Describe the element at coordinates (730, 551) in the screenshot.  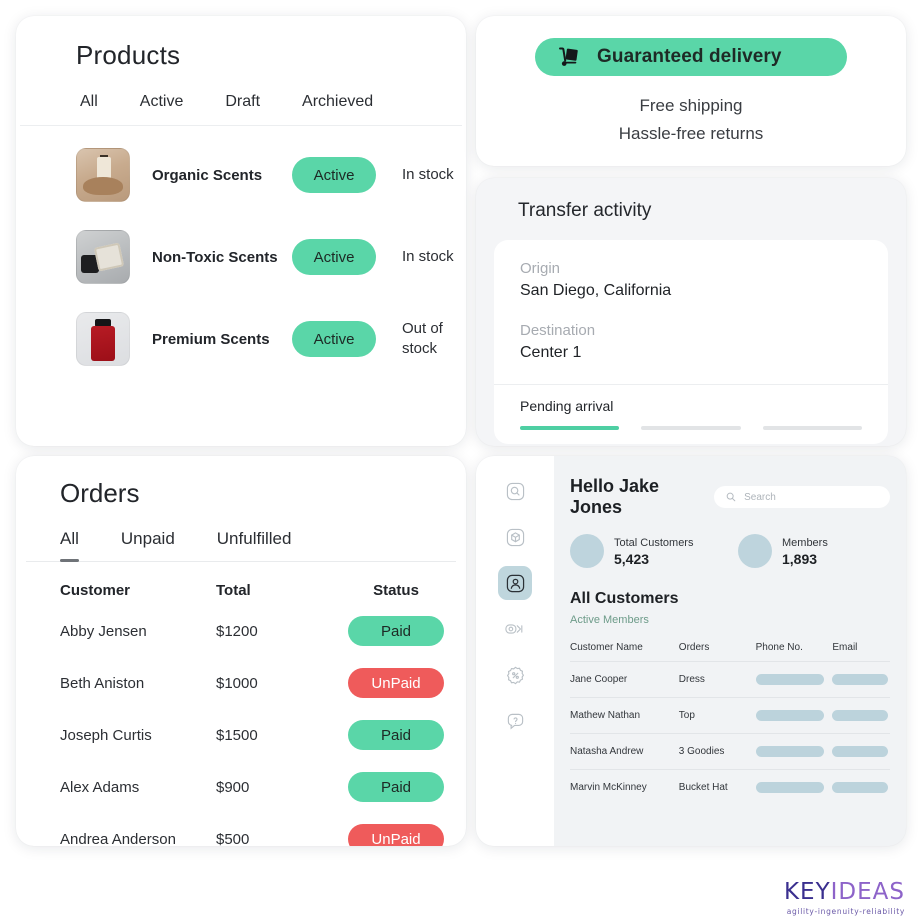
I see `customer-stats: Total Customers 5,423 Members 1,893` at that location.